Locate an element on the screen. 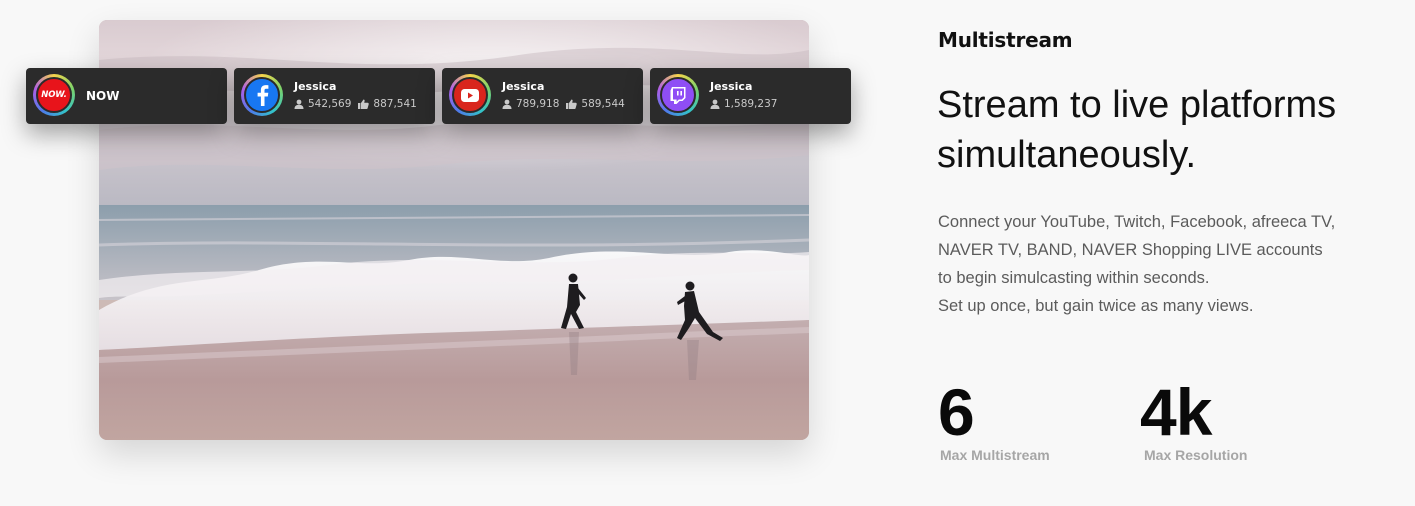 Image resolution: width=1415 pixels, height=506 pixels. like-count: 589,544 is located at coordinates (603, 104).